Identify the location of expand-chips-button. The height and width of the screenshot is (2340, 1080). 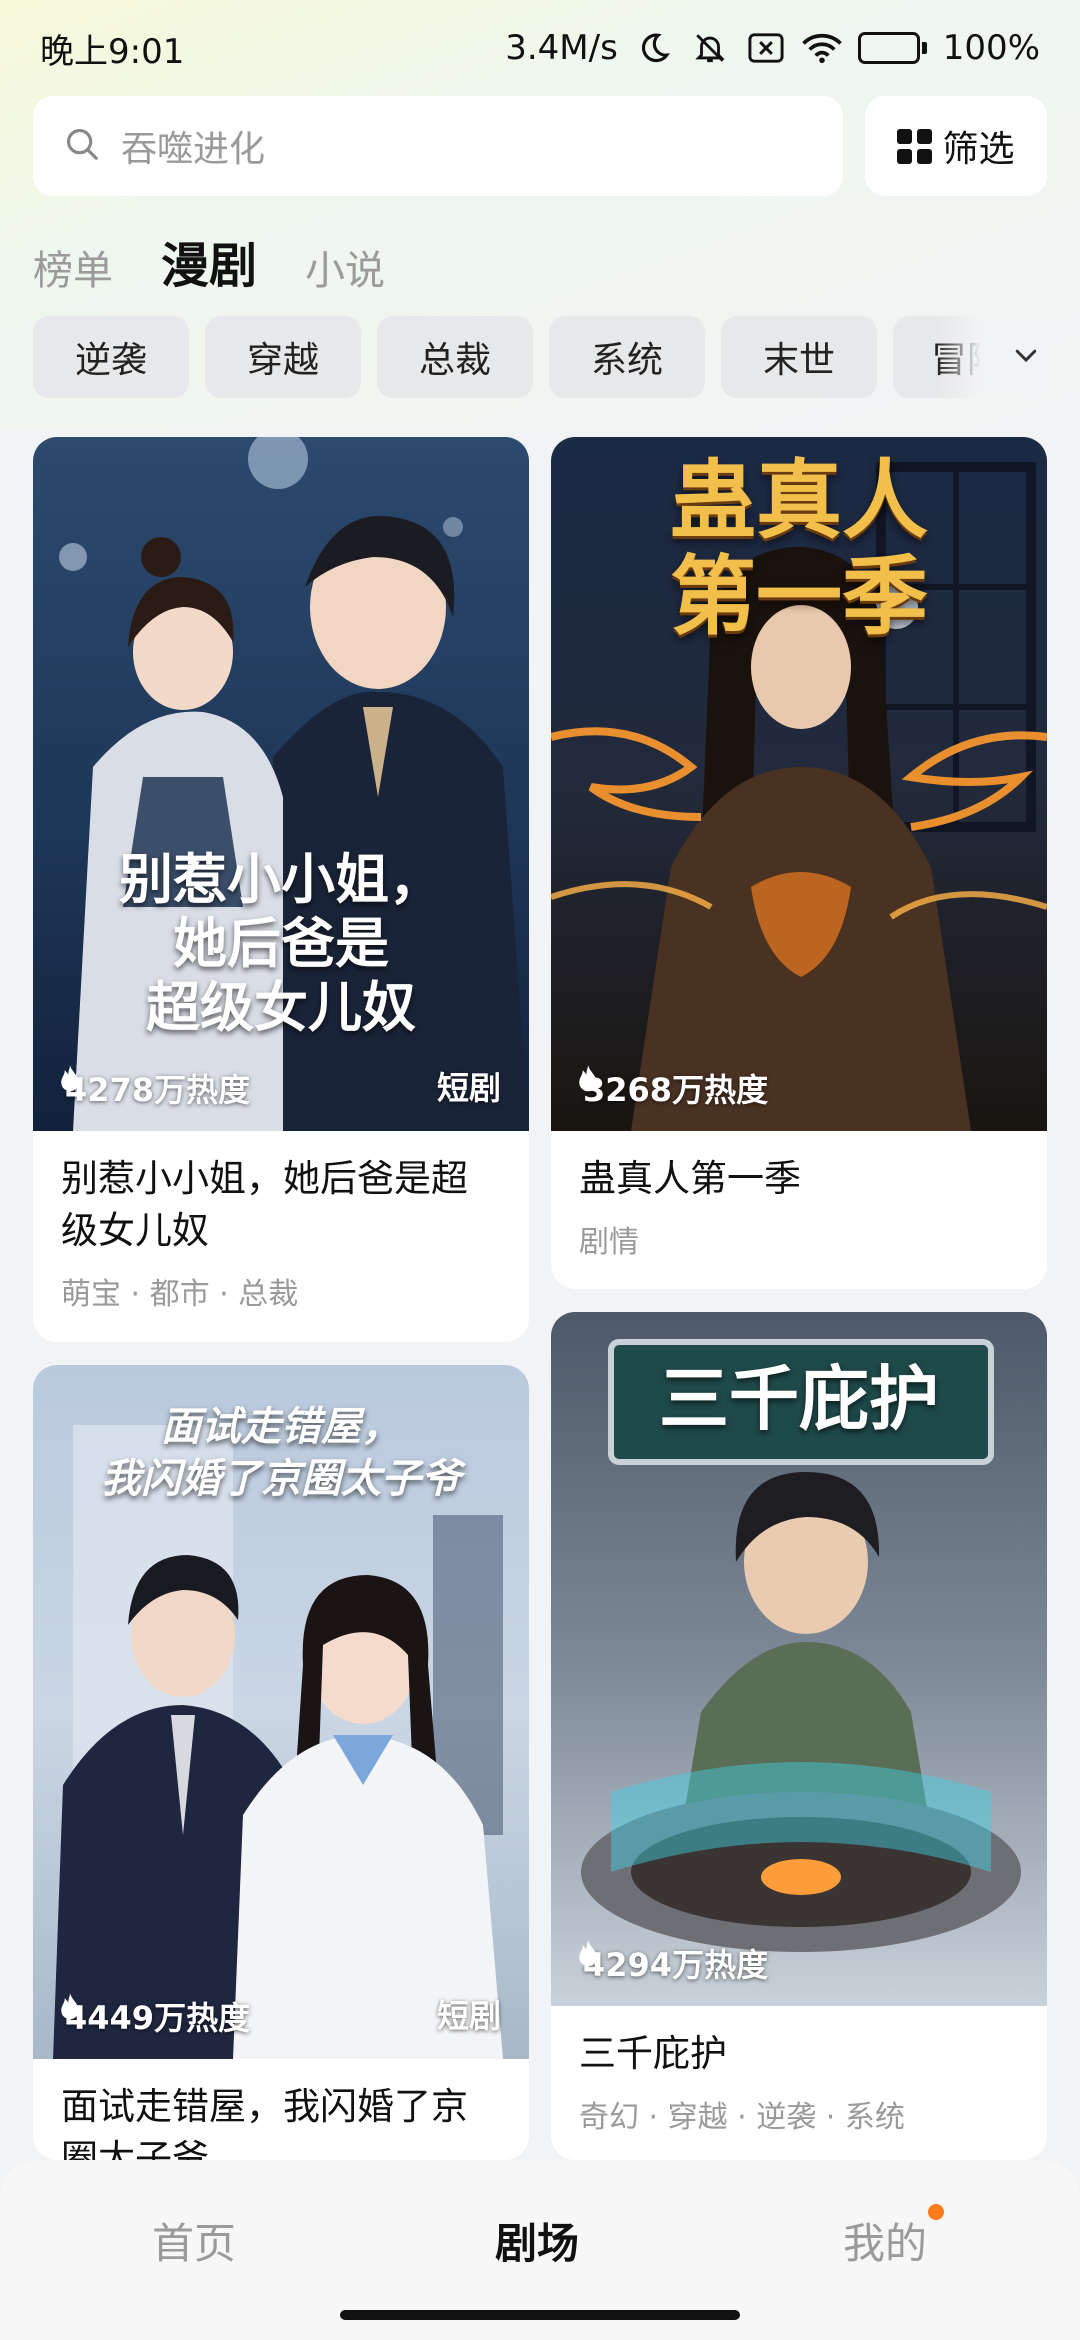
(992, 357).